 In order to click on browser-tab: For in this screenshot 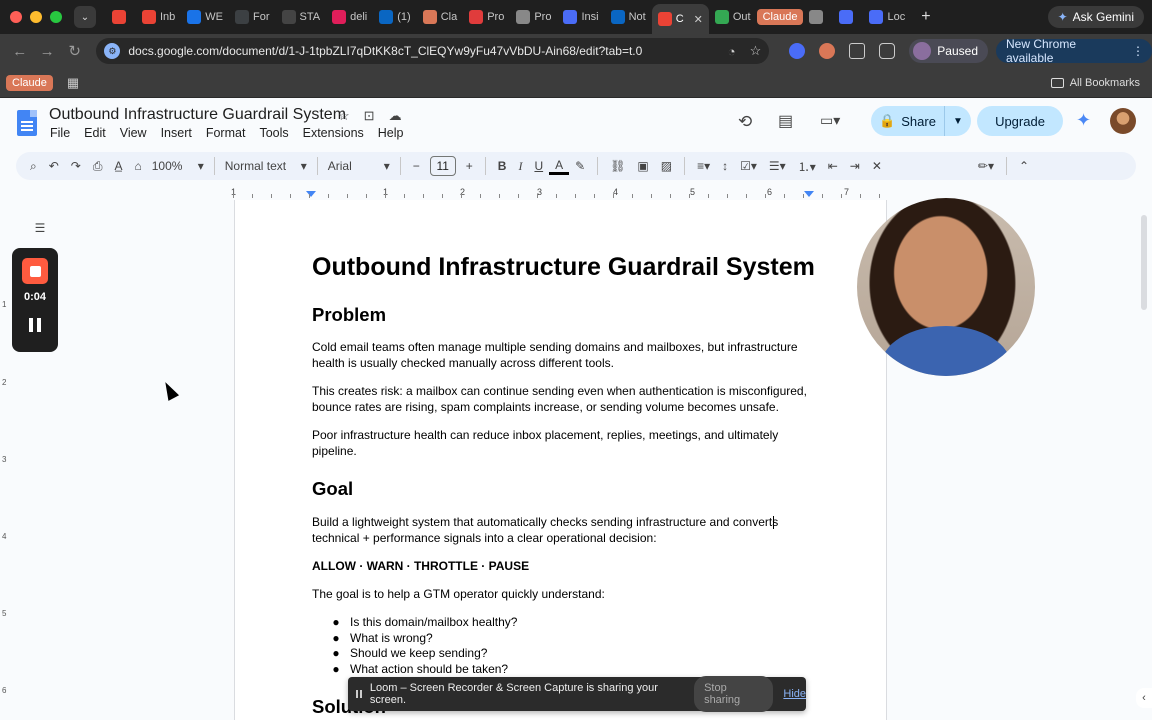, I will do `click(252, 17)`.